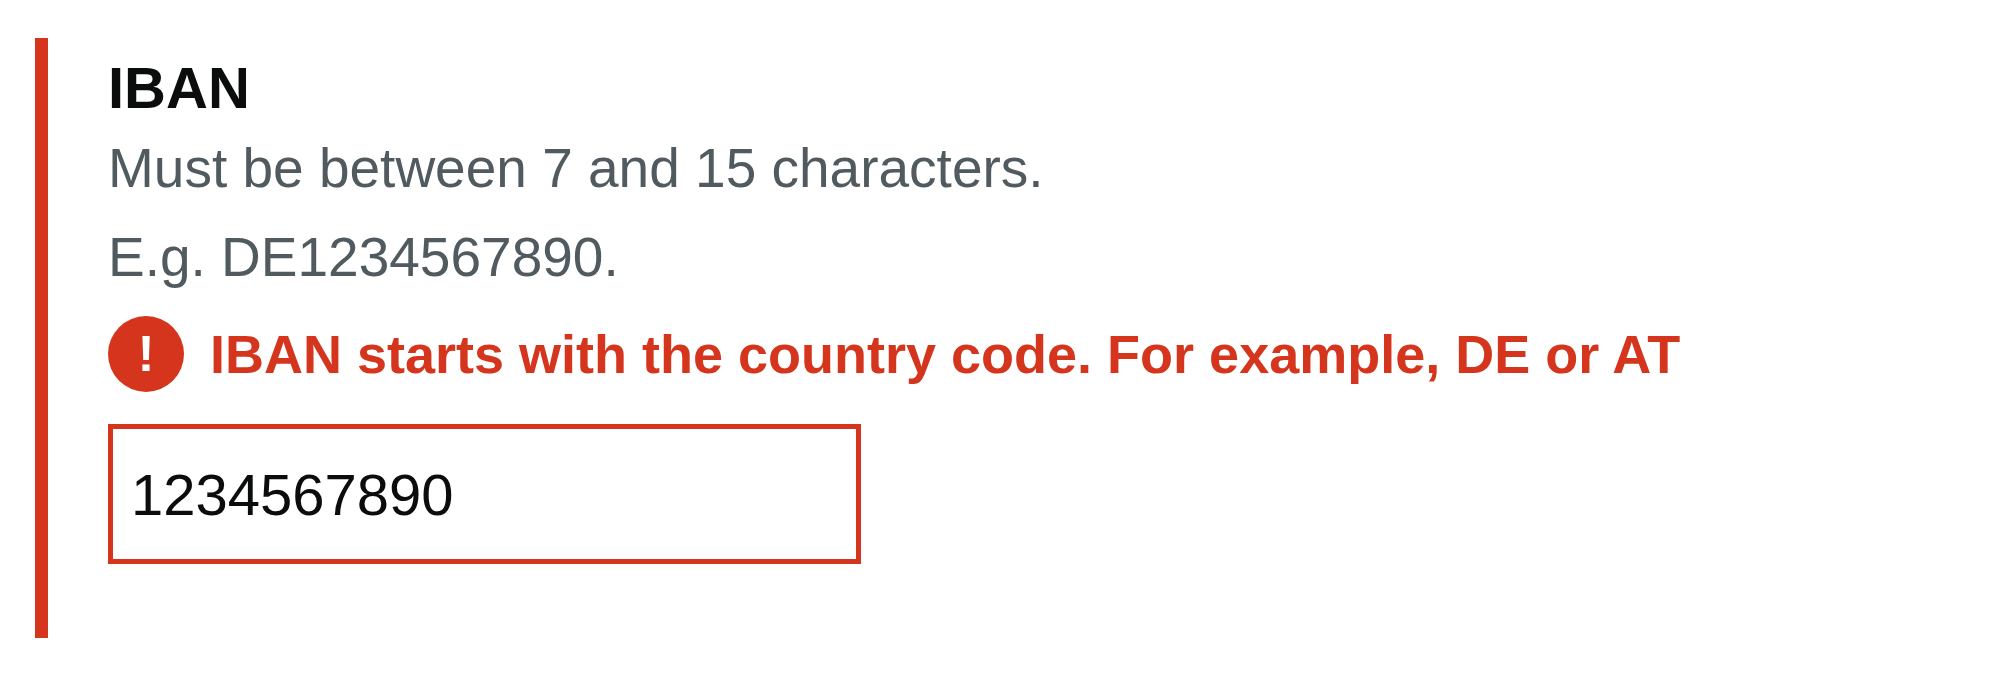  Describe the element at coordinates (363, 257) in the screenshot. I see `hint-text: E.g. DE1234567890.` at that location.